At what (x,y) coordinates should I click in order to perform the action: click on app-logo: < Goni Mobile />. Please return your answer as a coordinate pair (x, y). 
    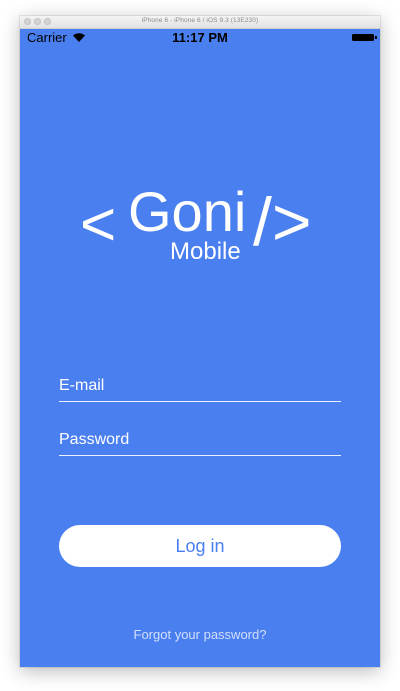
    Looking at the image, I should click on (200, 231).